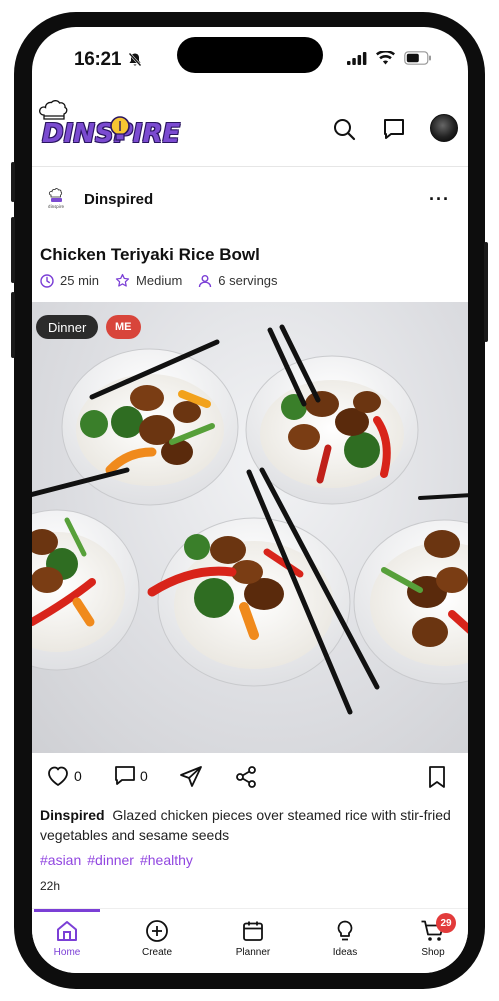 The height and width of the screenshot is (1001, 499). What do you see at coordinates (157, 931) in the screenshot?
I see `plus-circle-icon` at bounding box center [157, 931].